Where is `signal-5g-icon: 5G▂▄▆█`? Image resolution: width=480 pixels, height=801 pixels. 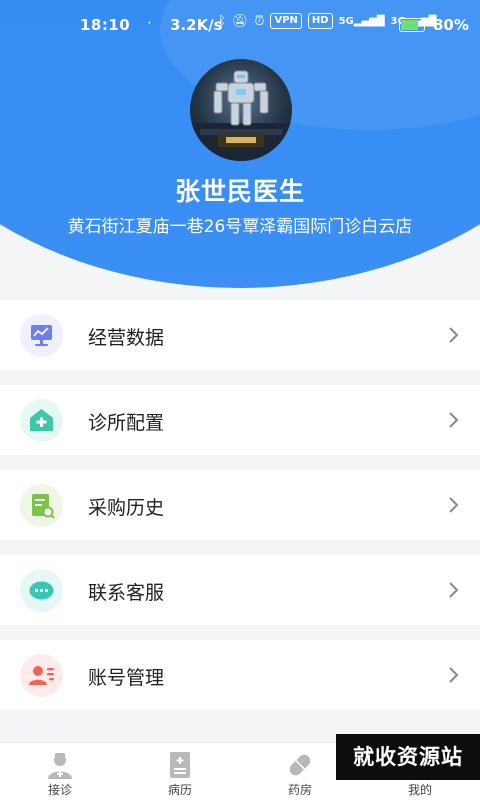
signal-5g-icon: 5G▂▄▆█ is located at coordinates (361, 21).